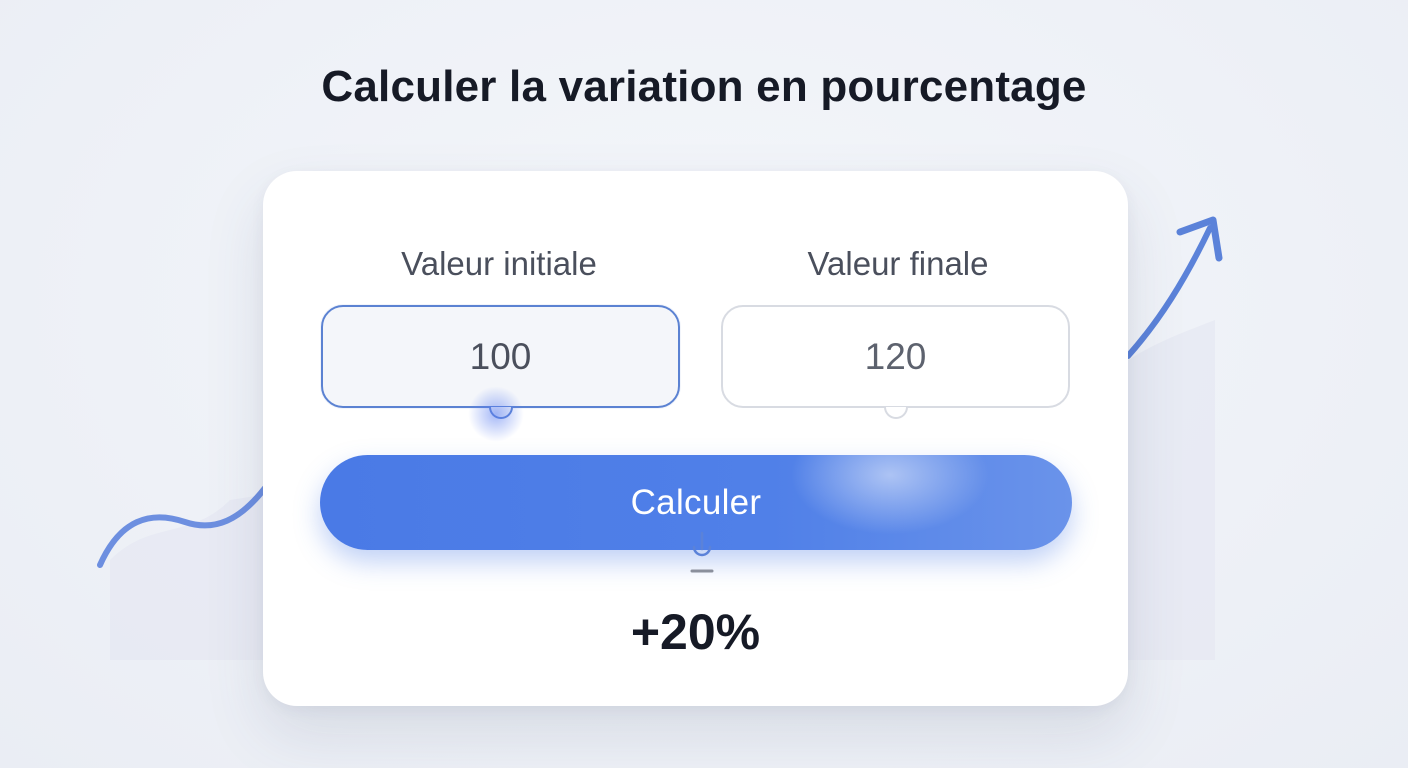 The width and height of the screenshot is (1408, 768). I want to click on final-field-nub, so click(895, 413).